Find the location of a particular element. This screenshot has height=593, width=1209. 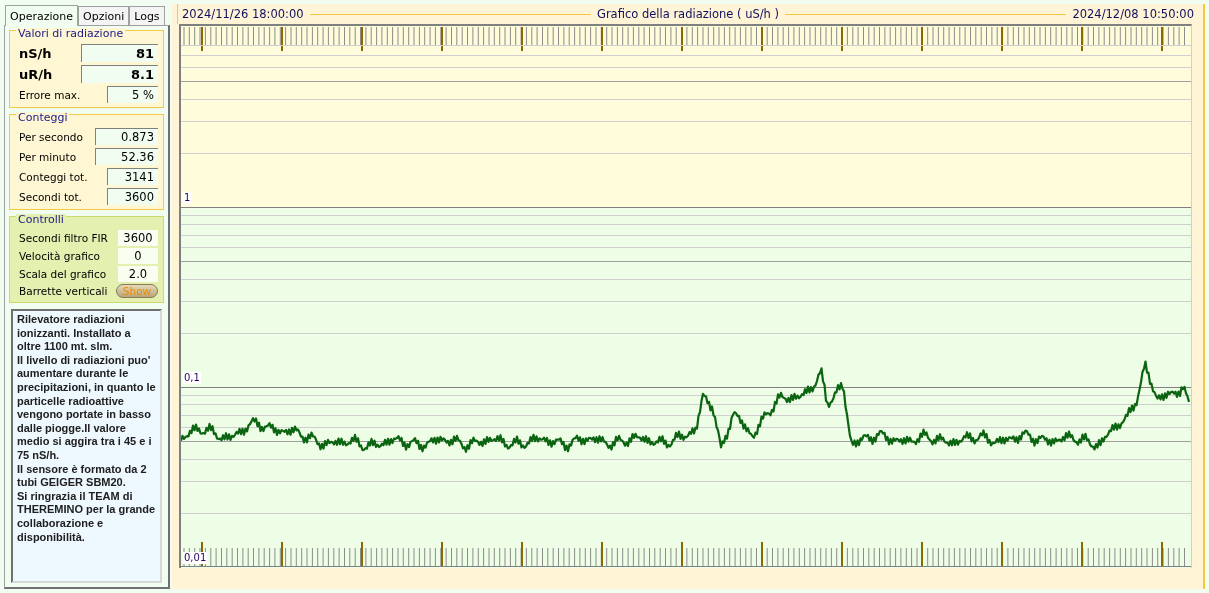

value-field: 2.0 is located at coordinates (138, 274).